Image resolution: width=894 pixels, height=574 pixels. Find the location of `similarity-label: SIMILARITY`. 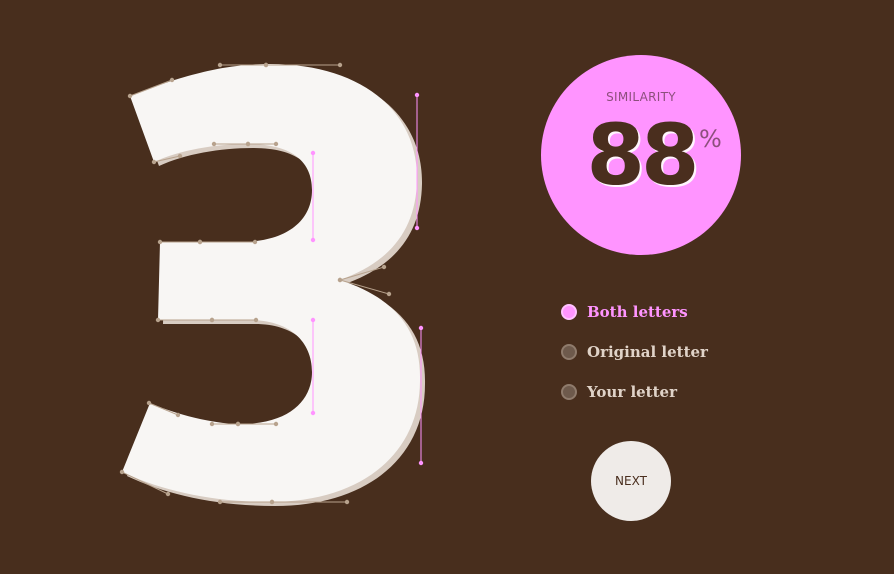

similarity-label: SIMILARITY is located at coordinates (641, 97).